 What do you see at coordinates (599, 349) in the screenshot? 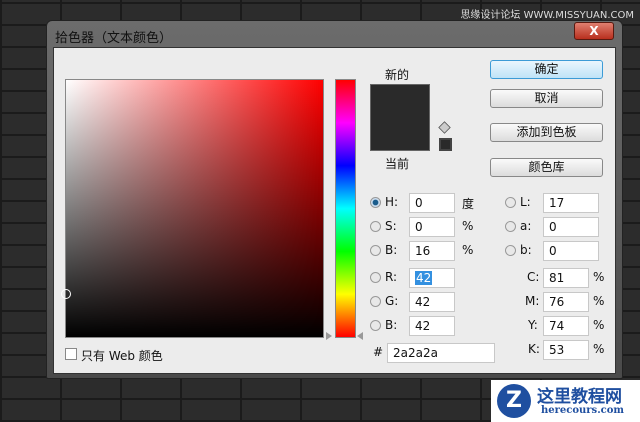
I see `k-unit: %` at bounding box center [599, 349].